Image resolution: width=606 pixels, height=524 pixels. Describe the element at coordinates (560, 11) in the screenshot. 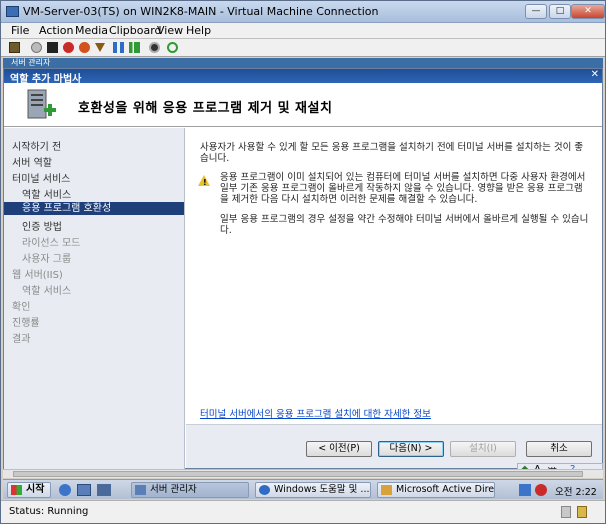

I see `maximize-button: □` at that location.